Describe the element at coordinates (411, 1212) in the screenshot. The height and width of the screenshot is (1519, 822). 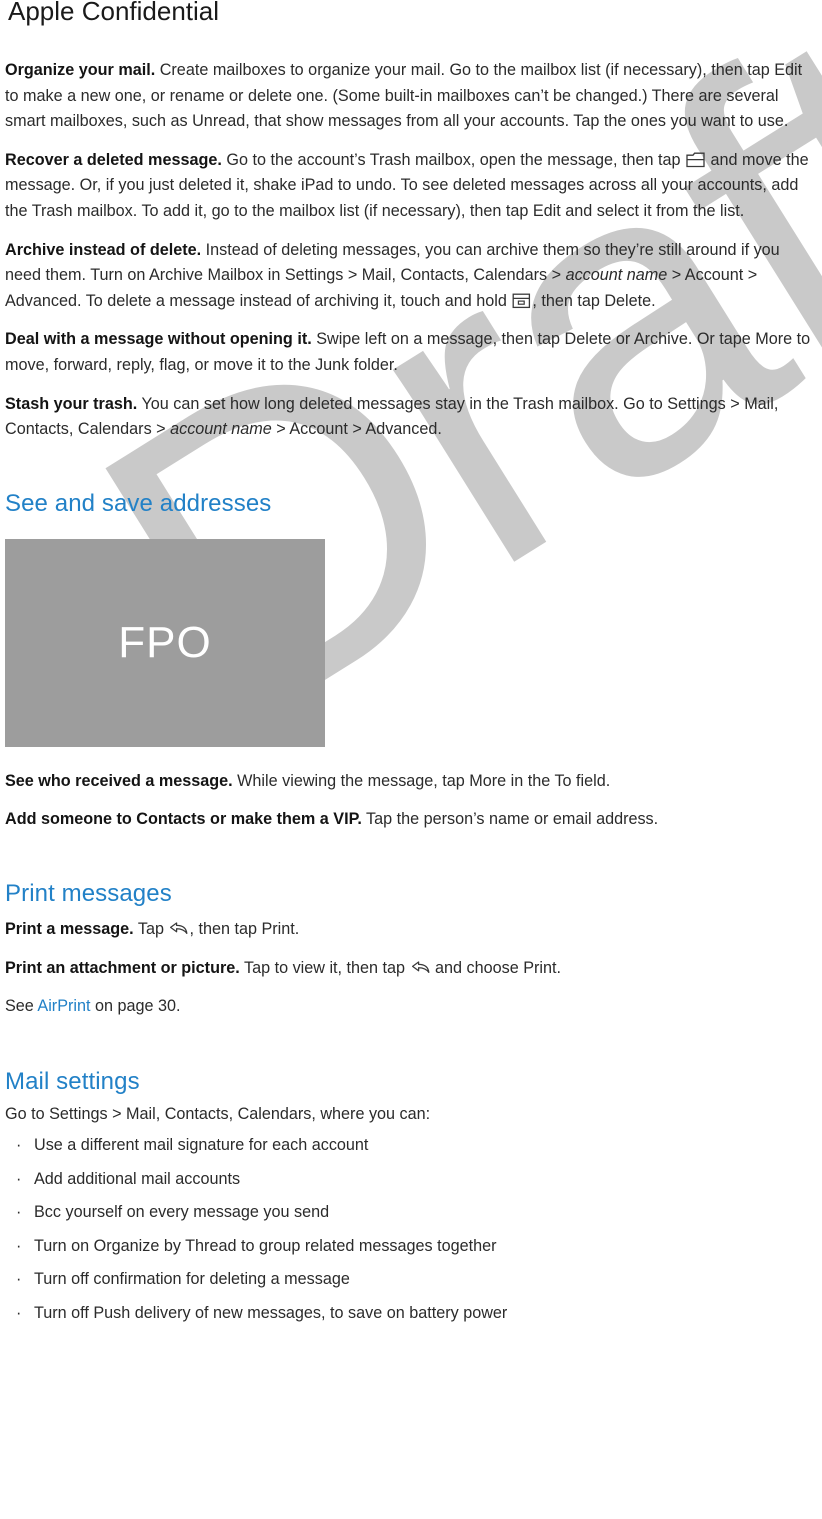
I see `list-item: · Bcc yourself on every message you send` at that location.